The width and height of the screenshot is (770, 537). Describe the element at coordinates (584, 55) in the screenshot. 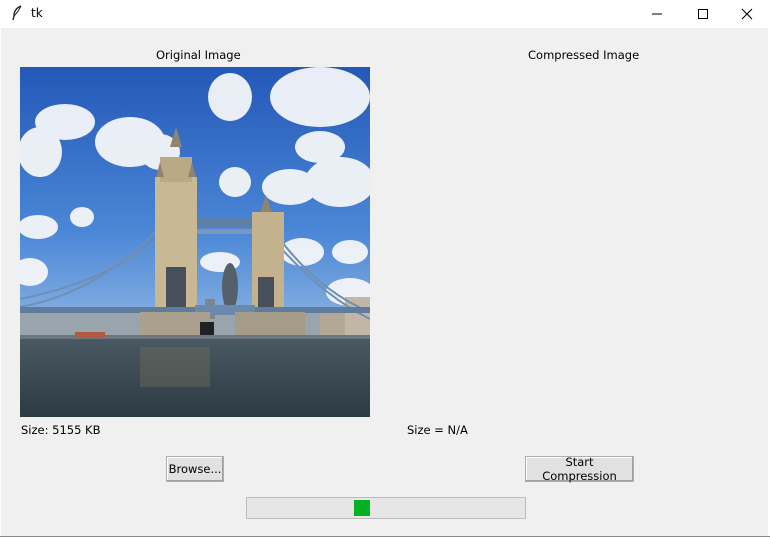

I see `compressed-image-heading: Compressed Image` at that location.